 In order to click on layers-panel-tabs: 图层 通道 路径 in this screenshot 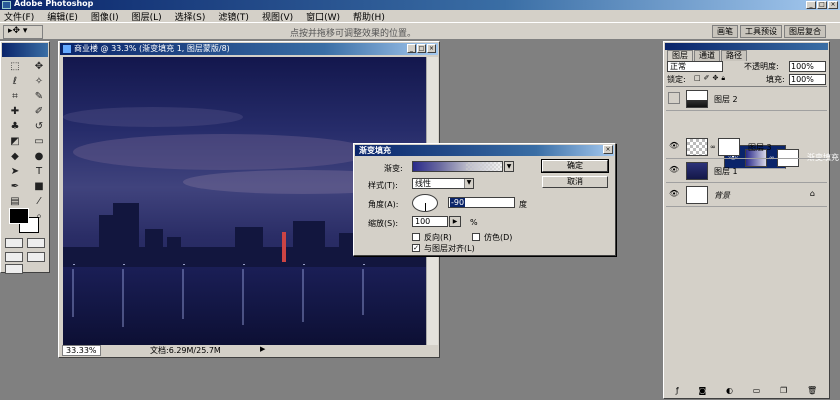, I will do `click(707, 55)`.